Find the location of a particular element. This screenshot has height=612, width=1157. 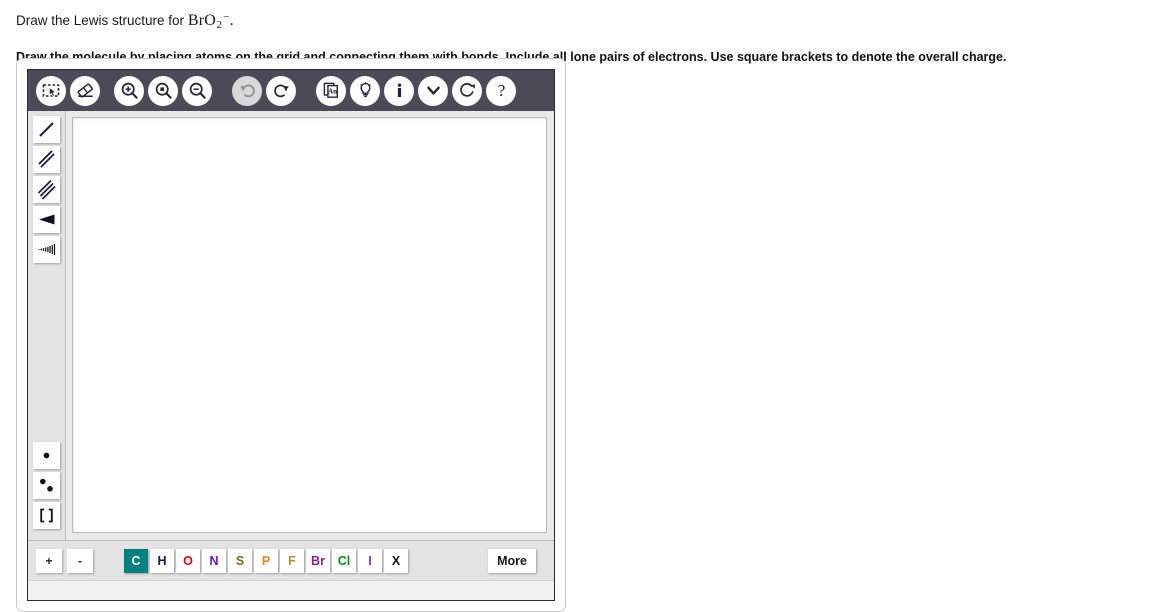

element-button-f: F is located at coordinates (292, 560).